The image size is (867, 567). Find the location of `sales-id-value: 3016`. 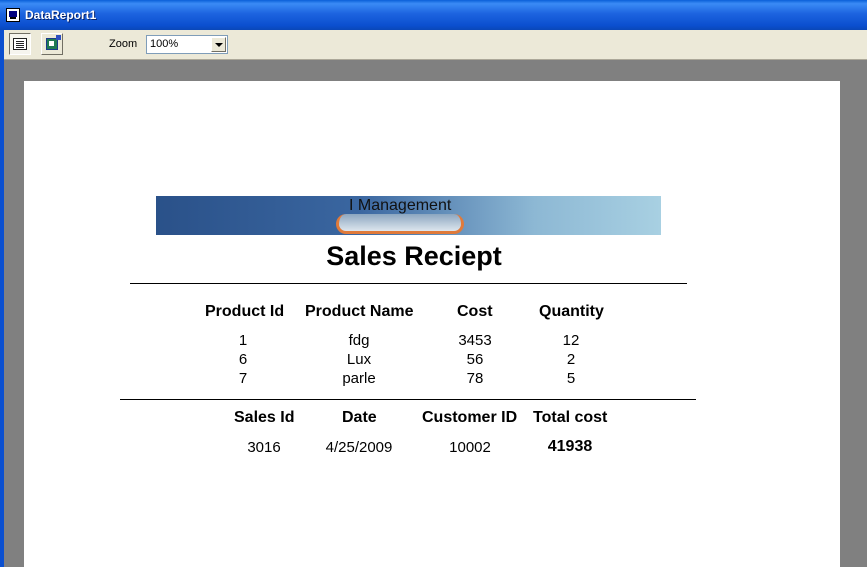

sales-id-value: 3016 is located at coordinates (264, 447).